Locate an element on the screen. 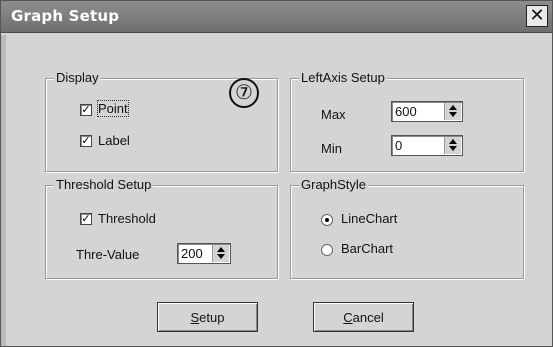 The image size is (553, 347). close-icon: ✕ is located at coordinates (537, 15).